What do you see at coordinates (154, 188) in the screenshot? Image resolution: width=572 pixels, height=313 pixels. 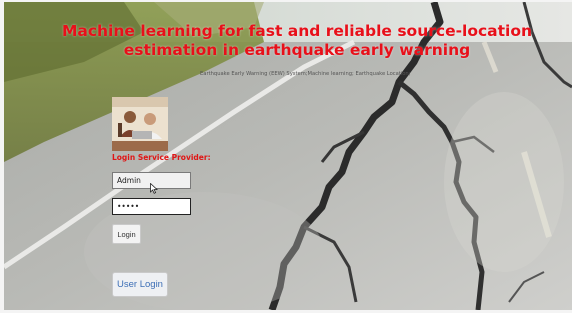 I see `mouse-cursor-icon` at bounding box center [154, 188].